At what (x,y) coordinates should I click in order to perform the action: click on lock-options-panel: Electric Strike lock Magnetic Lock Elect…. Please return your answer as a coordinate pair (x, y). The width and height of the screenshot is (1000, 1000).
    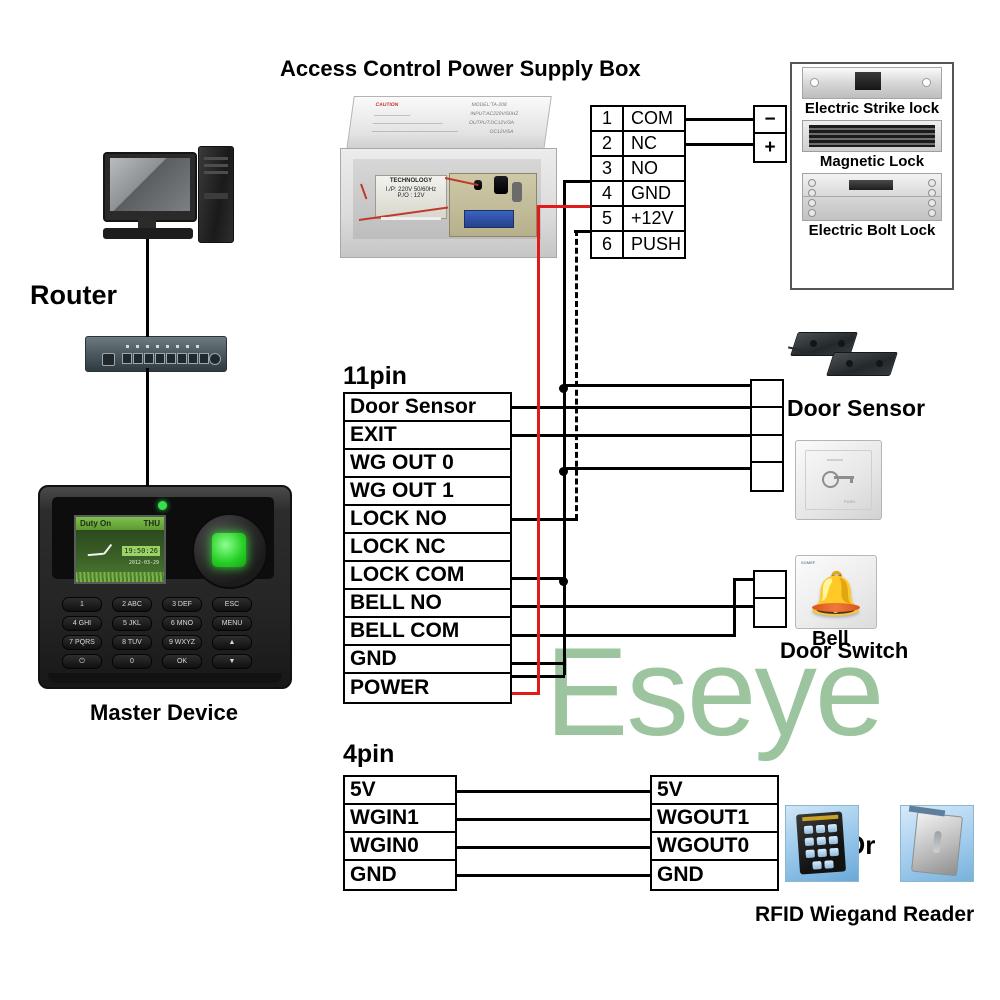
    Looking at the image, I should click on (872, 176).